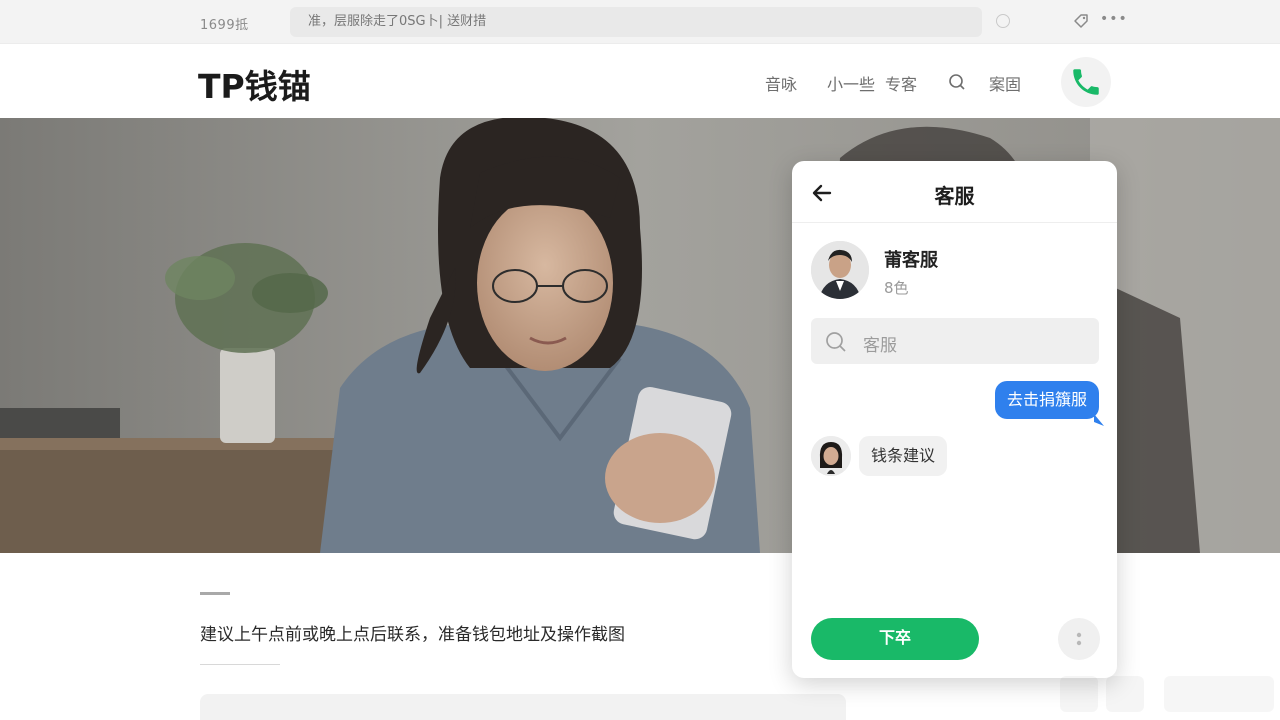 The width and height of the screenshot is (1280, 720). What do you see at coordinates (1047, 400) in the screenshot?
I see `outgoing-message: 去击捐籏服` at bounding box center [1047, 400].